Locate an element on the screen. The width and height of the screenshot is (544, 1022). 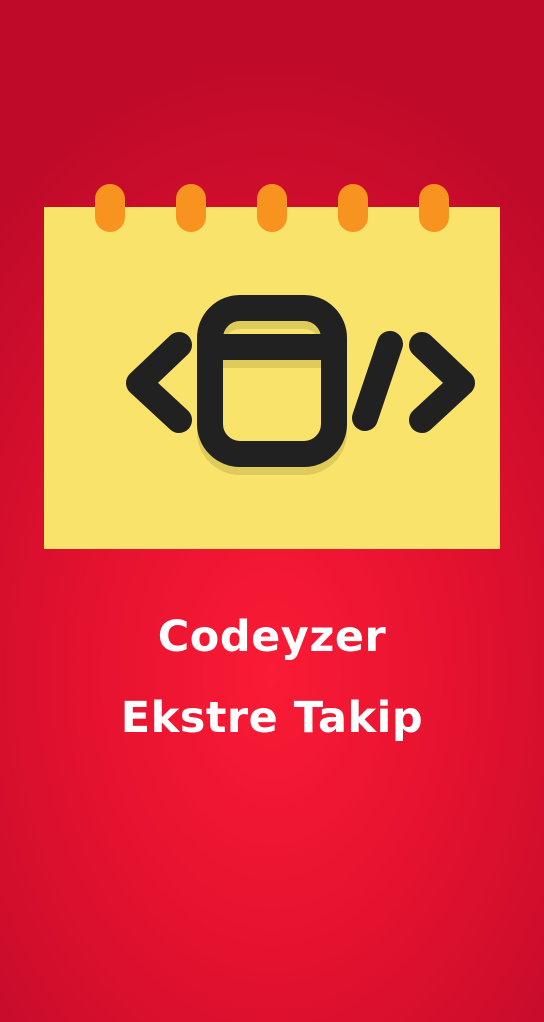
app-title-line2: Ekstre Takip is located at coordinates (272, 718).